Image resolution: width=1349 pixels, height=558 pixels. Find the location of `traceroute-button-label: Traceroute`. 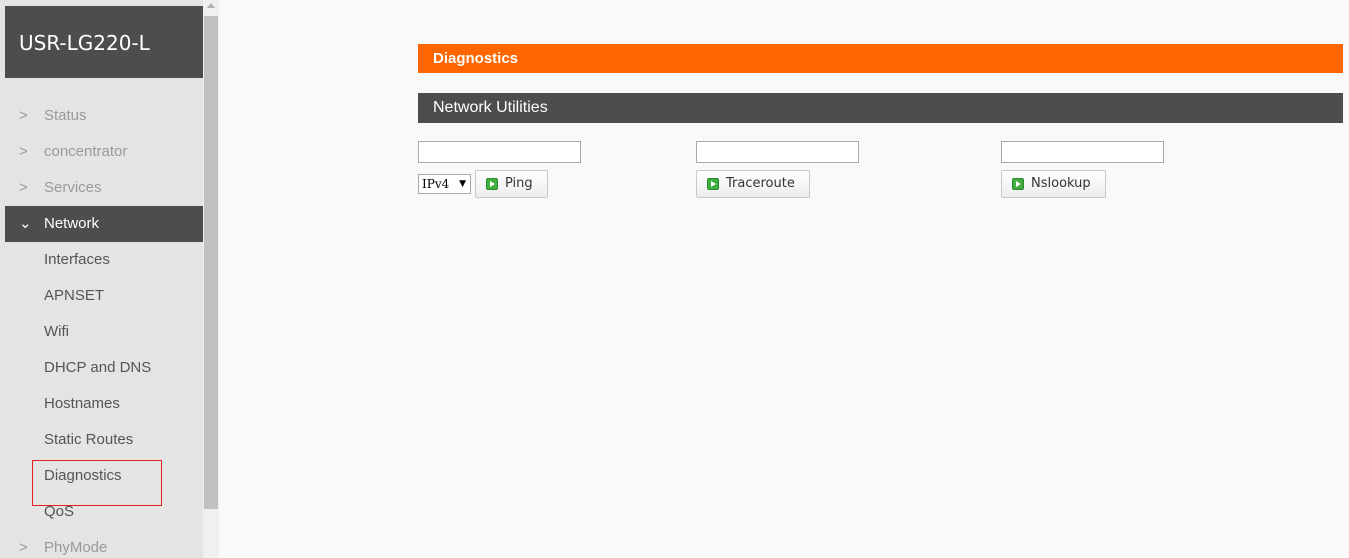

traceroute-button-label: Traceroute is located at coordinates (760, 183).